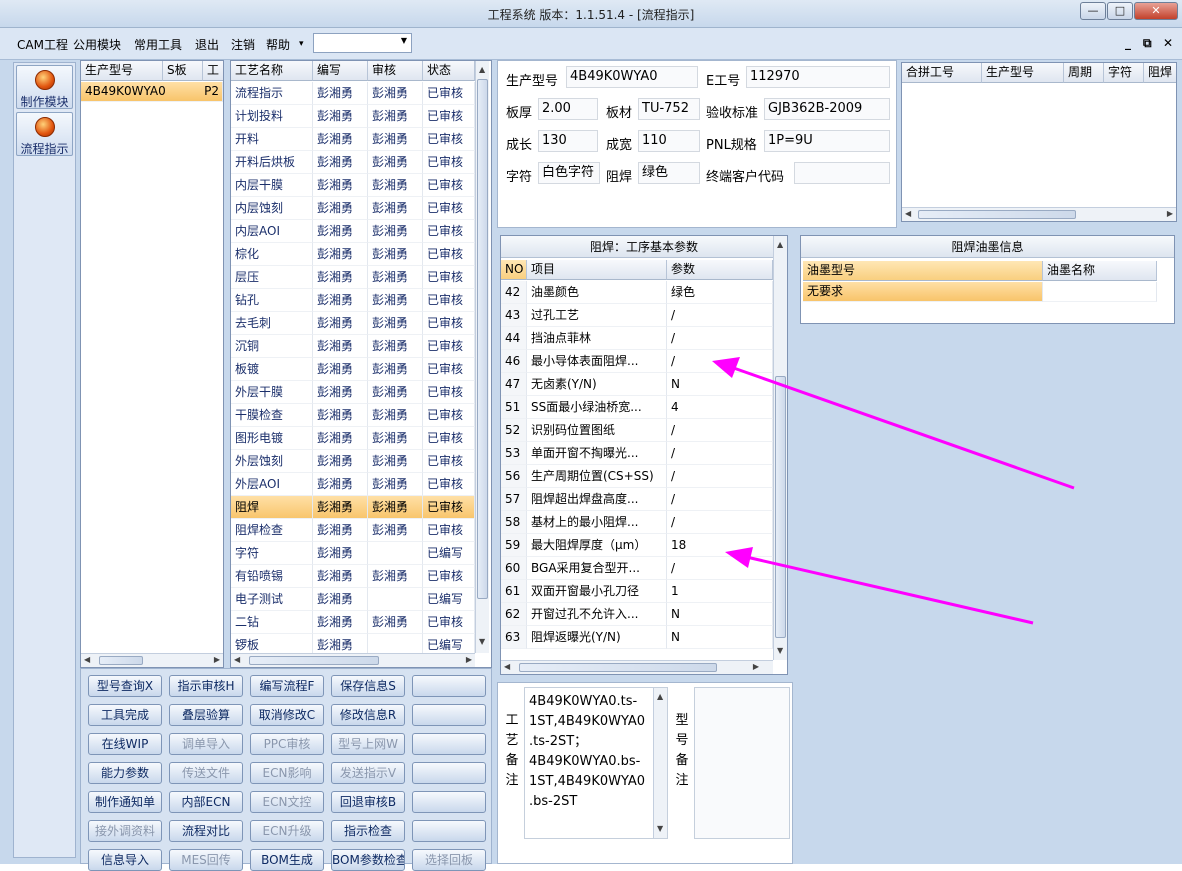  I want to click on length-field: 130, so click(568, 141).